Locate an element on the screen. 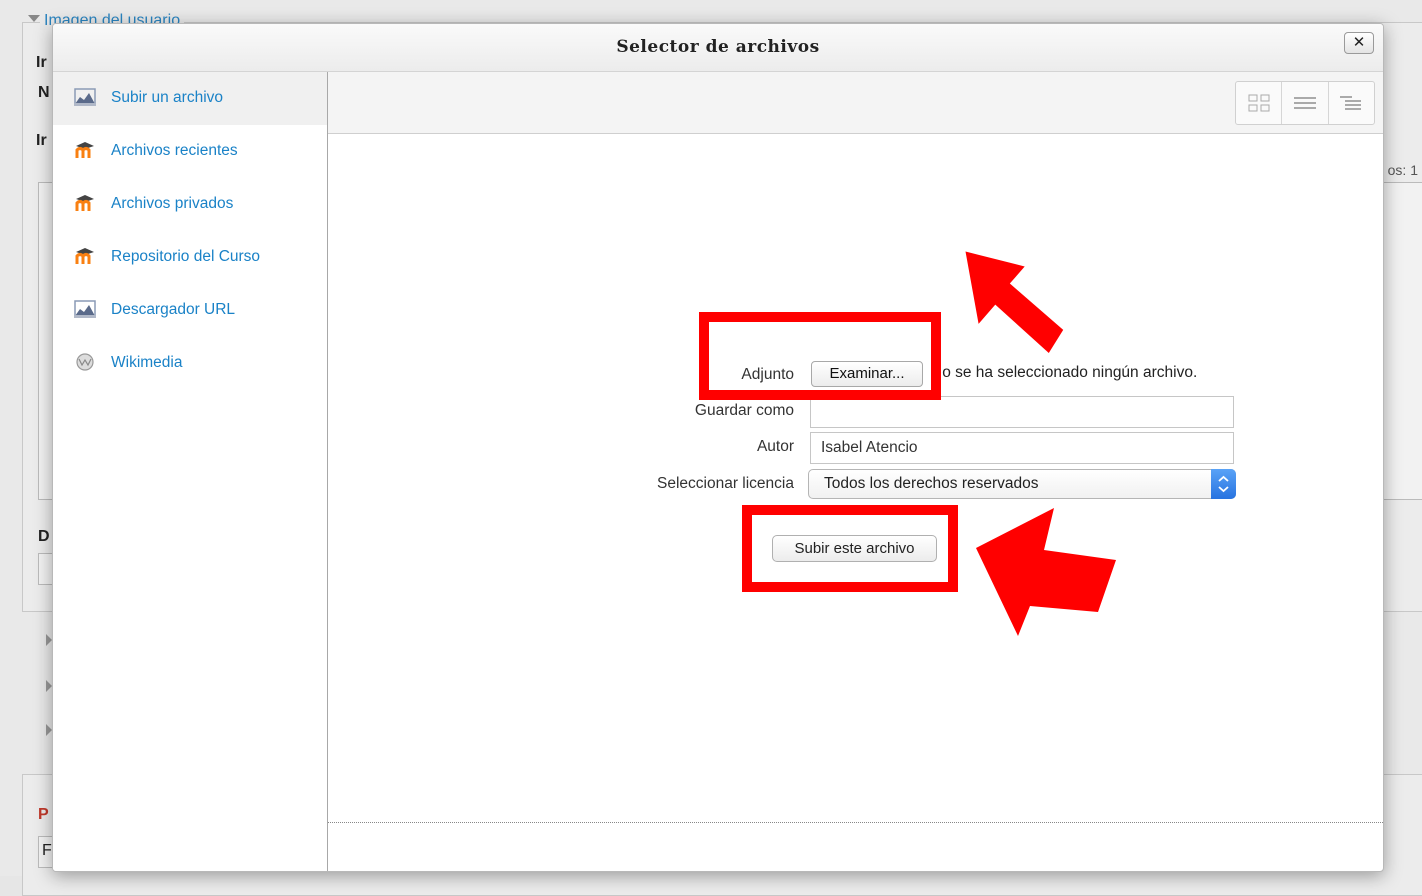 The height and width of the screenshot is (896, 1422). list-view-icon is located at coordinates (1304, 103).